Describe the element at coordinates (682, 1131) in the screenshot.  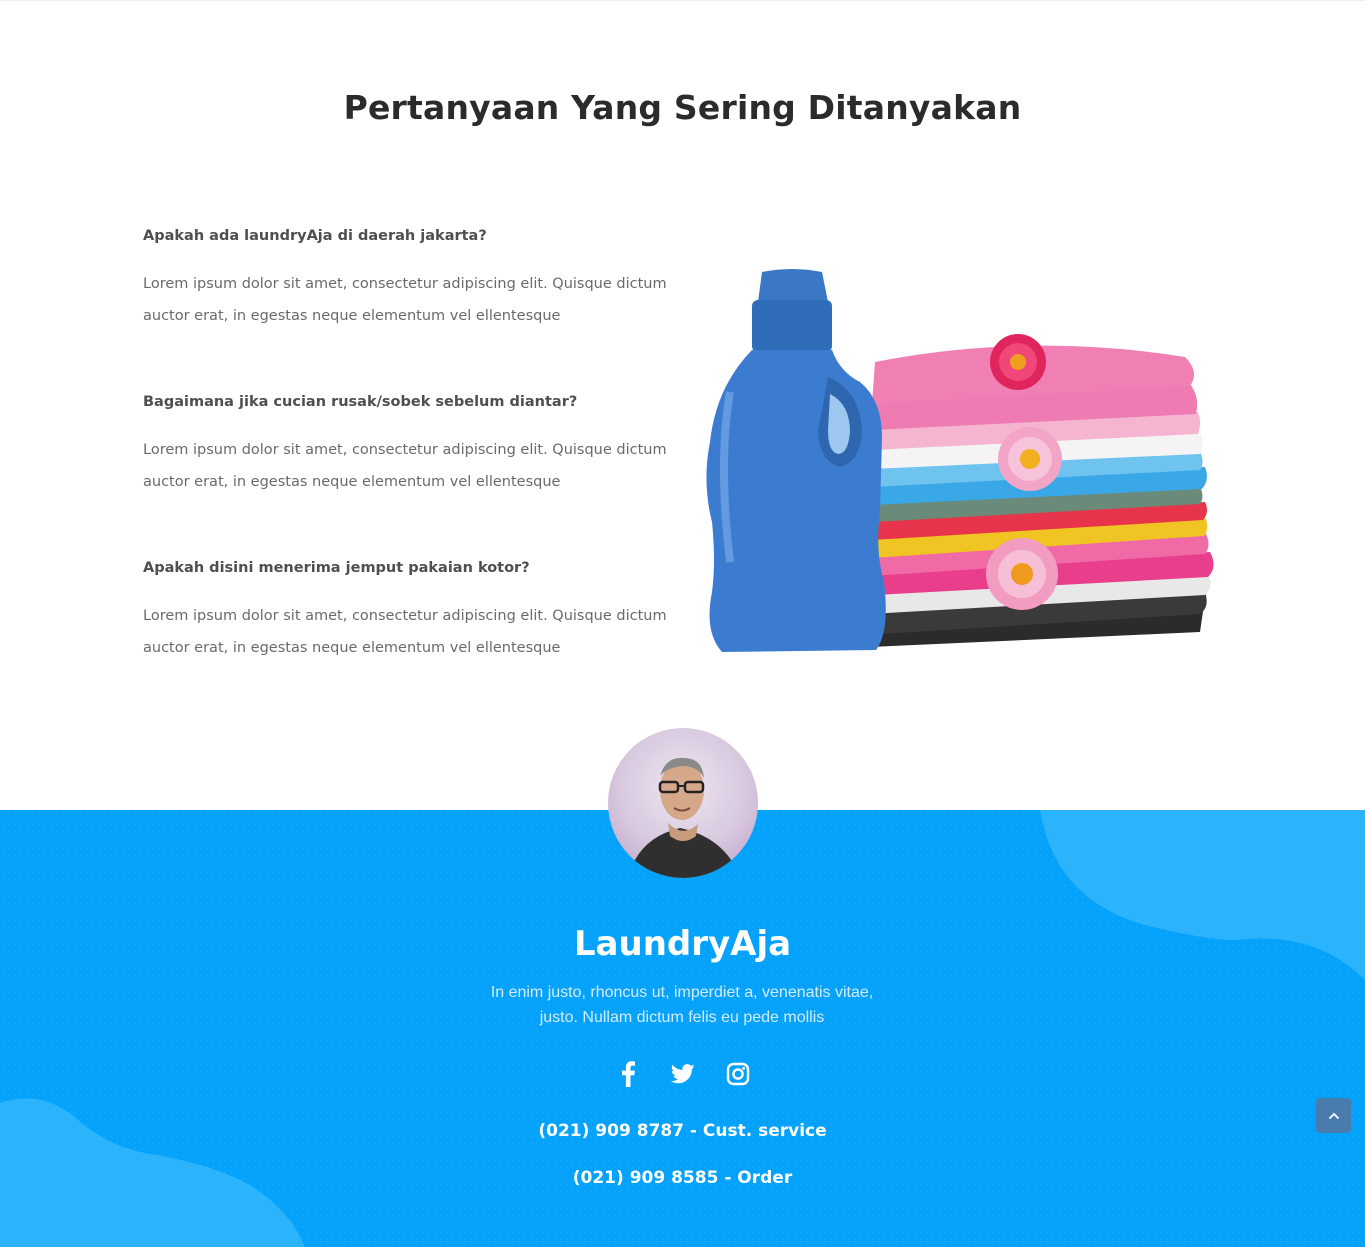
I see `phone-customer-service: (021) 909 8787 - Cust. service` at that location.